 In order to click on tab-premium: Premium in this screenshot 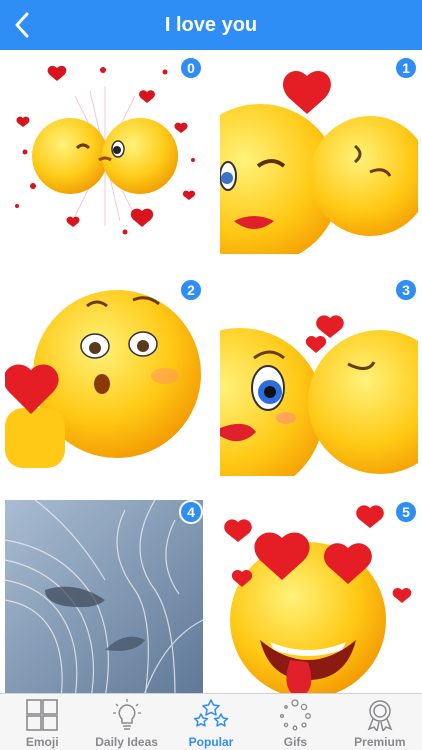, I will do `click(380, 722)`.